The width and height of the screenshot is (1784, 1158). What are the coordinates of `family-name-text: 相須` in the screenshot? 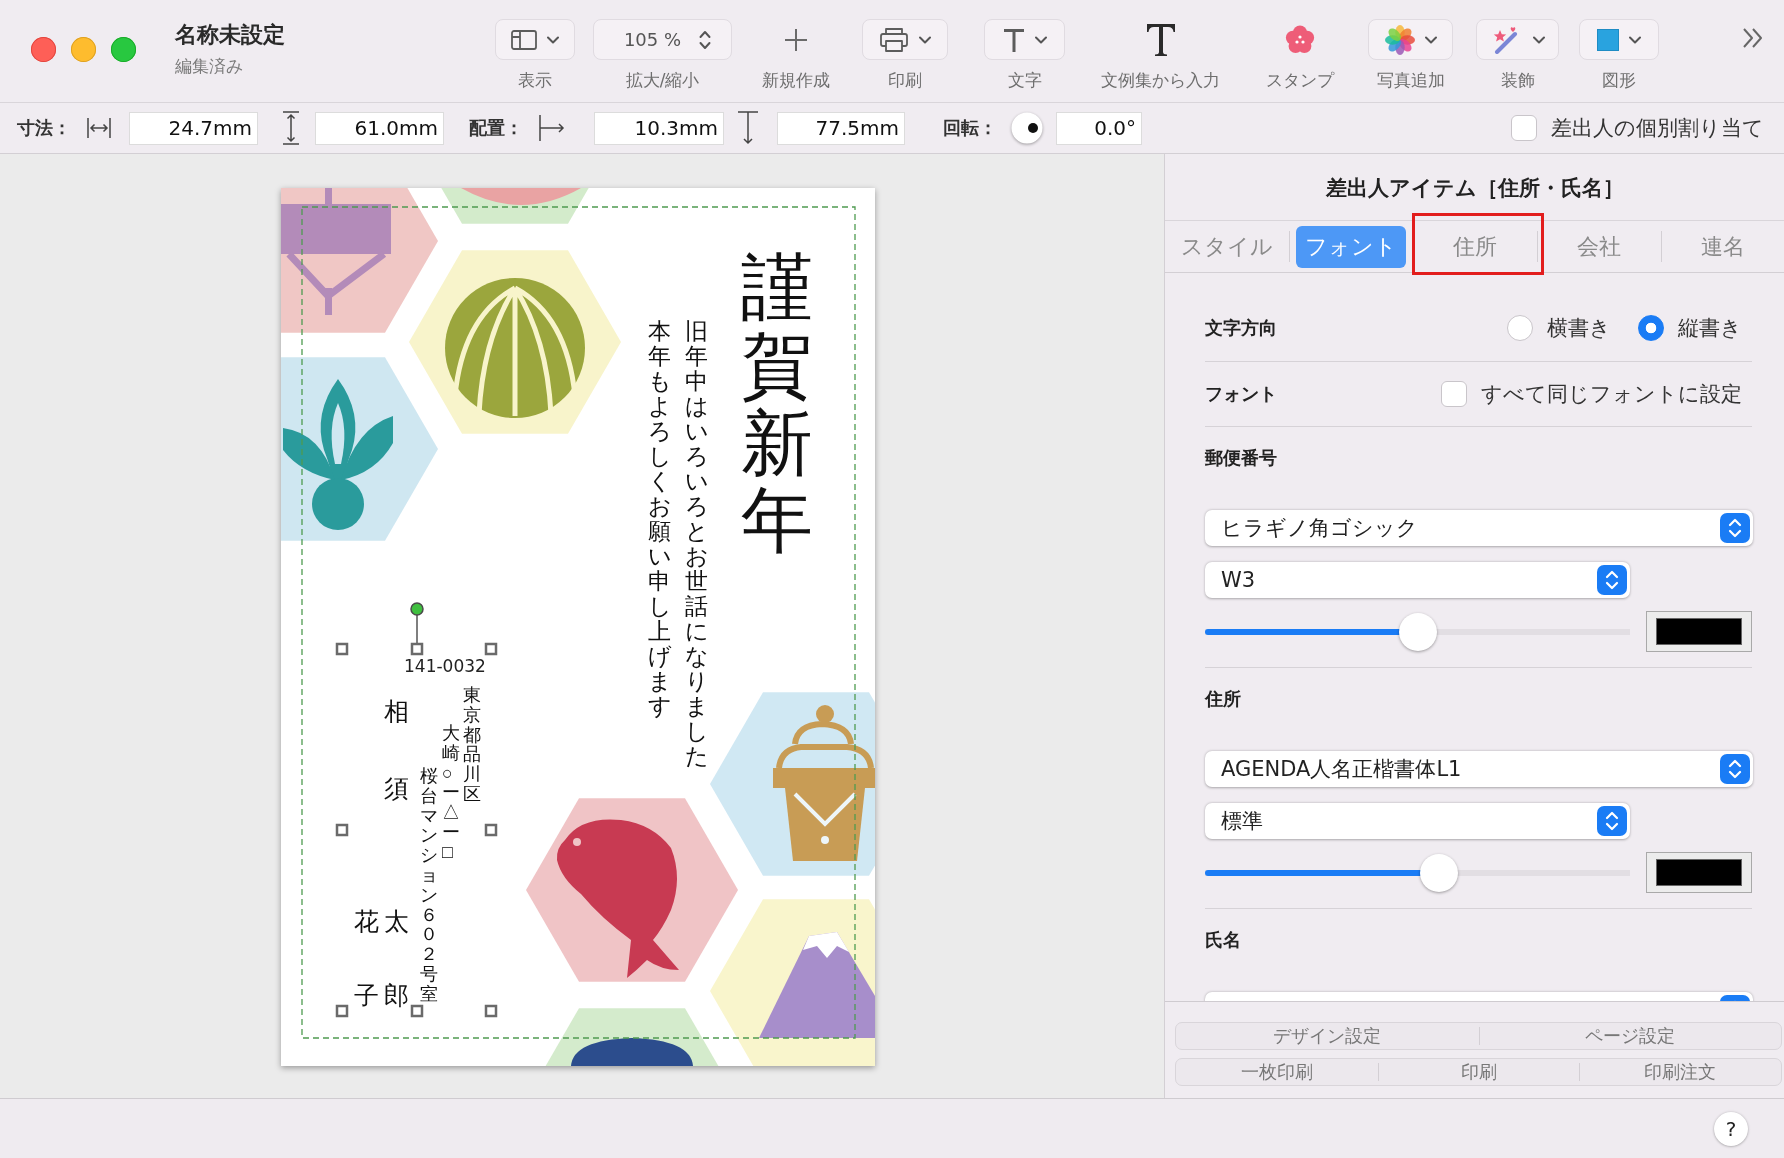 It's located at (396, 750).